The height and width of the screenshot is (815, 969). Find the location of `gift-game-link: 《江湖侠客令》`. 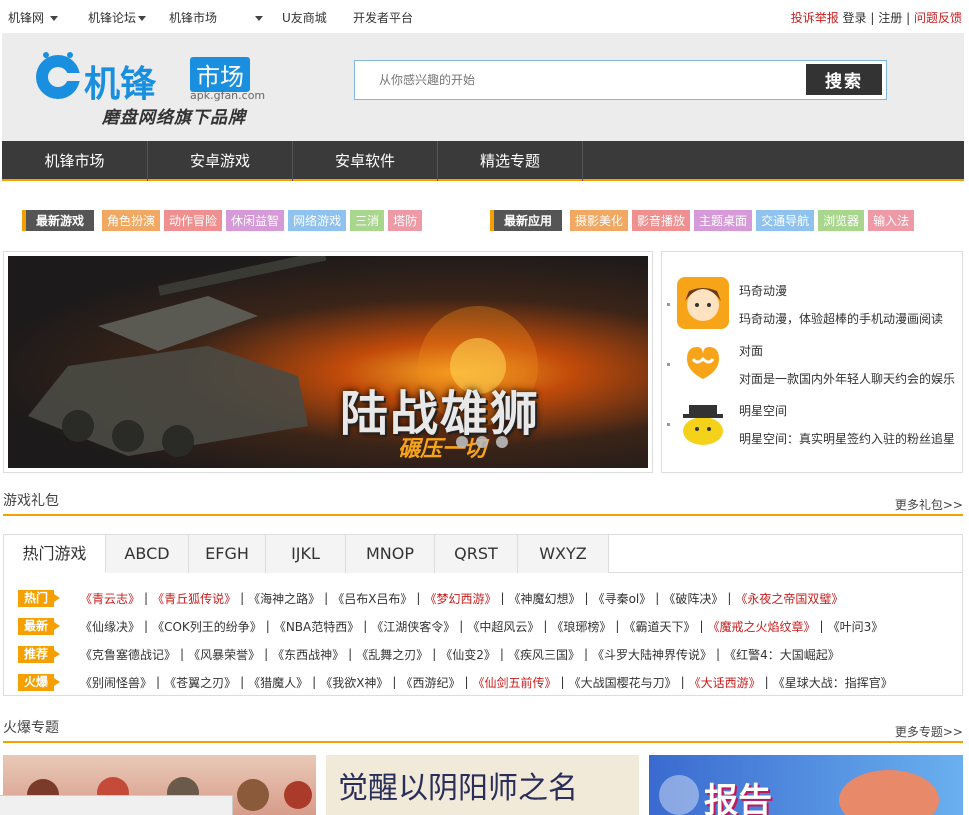

gift-game-link: 《江湖侠客令》 is located at coordinates (413, 626).